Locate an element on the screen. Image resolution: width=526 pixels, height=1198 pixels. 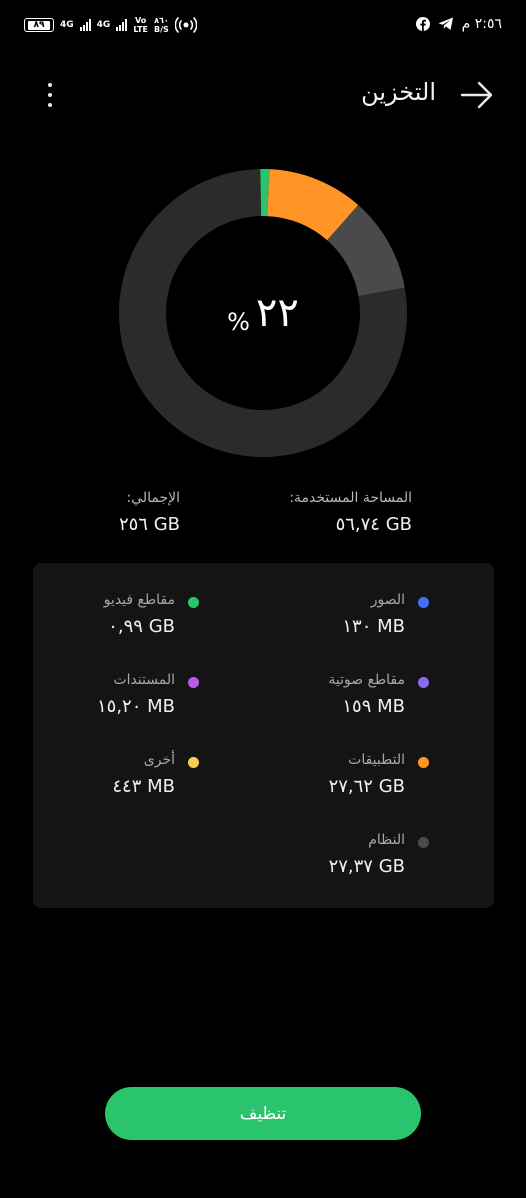
used-space: المساحة المستخدمة: ٥٦,٧٤ GB is located at coordinates (350, 512).